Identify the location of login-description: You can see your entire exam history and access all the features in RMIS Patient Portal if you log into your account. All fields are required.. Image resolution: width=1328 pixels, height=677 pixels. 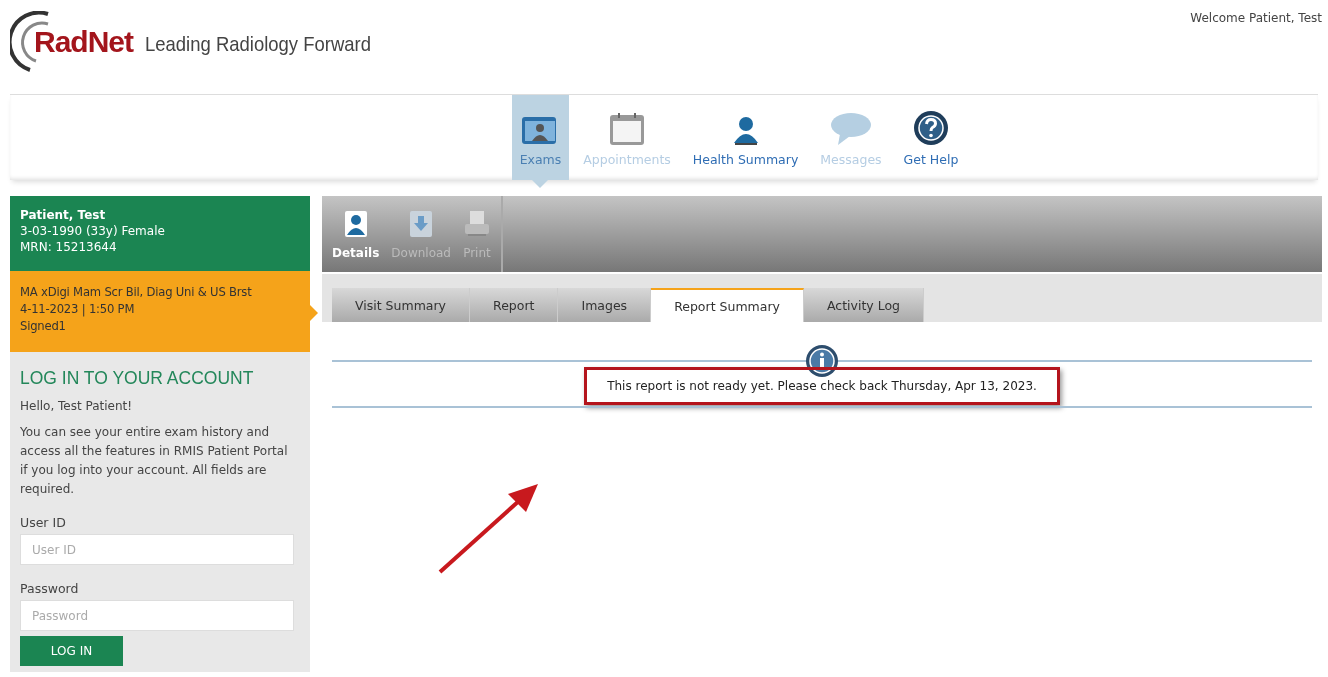
(154, 461).